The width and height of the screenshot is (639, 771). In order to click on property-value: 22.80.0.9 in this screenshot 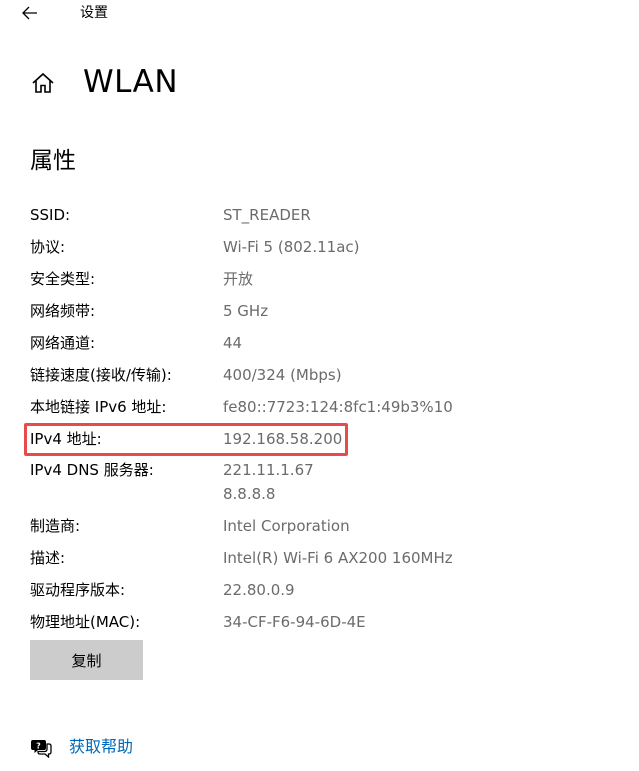, I will do `click(259, 590)`.